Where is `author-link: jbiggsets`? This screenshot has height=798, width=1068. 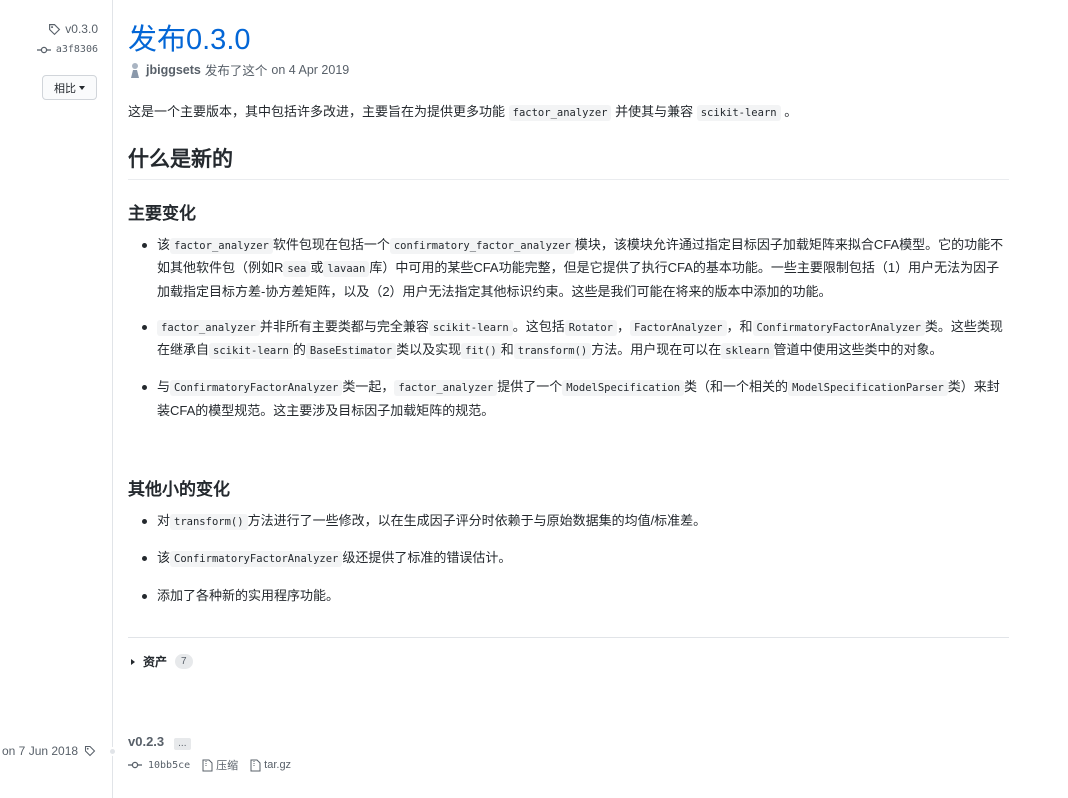 author-link: jbiggsets is located at coordinates (173, 70).